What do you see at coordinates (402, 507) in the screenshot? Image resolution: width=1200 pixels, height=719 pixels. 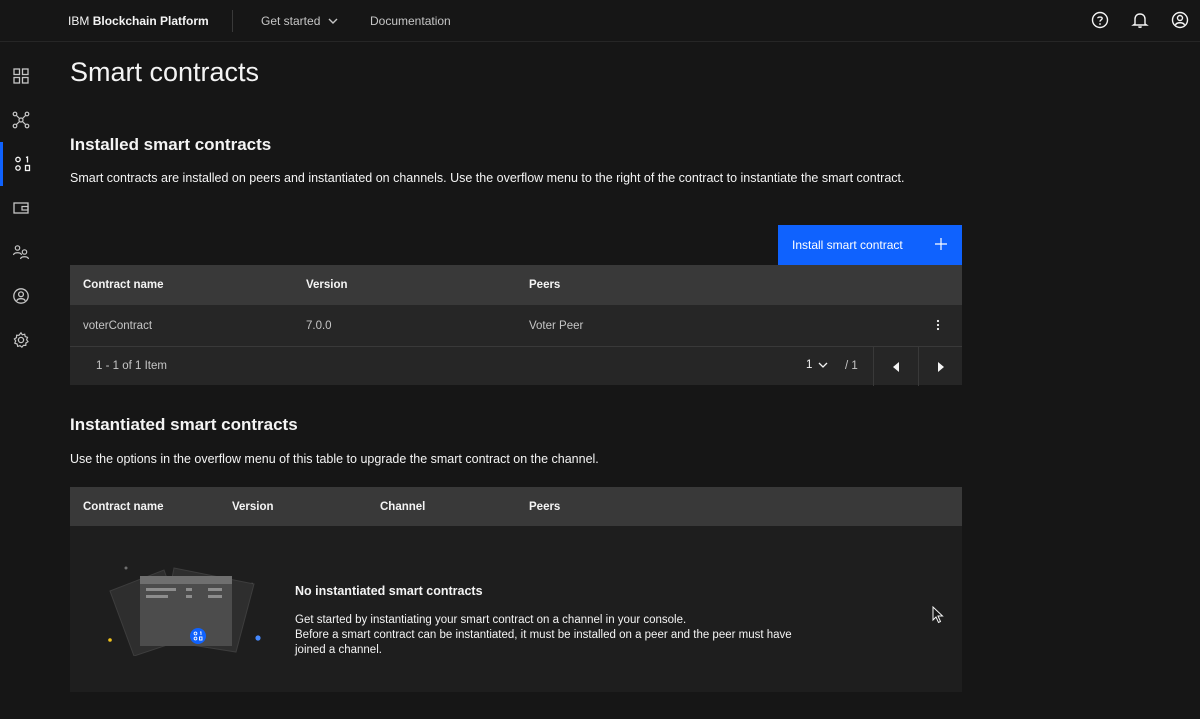 I see `column-header-channel: Channel` at bounding box center [402, 507].